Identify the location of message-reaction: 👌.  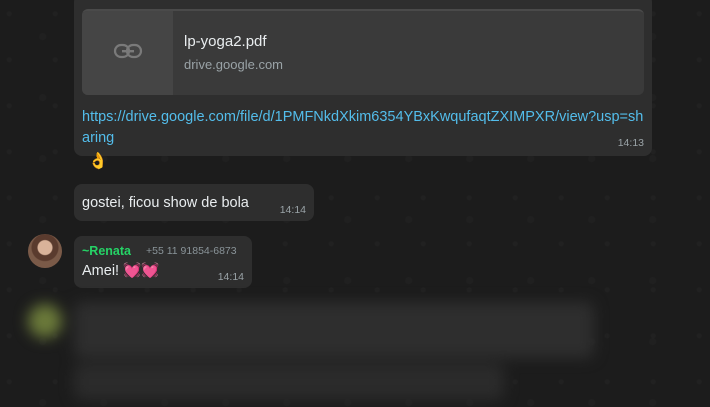
(98, 162).